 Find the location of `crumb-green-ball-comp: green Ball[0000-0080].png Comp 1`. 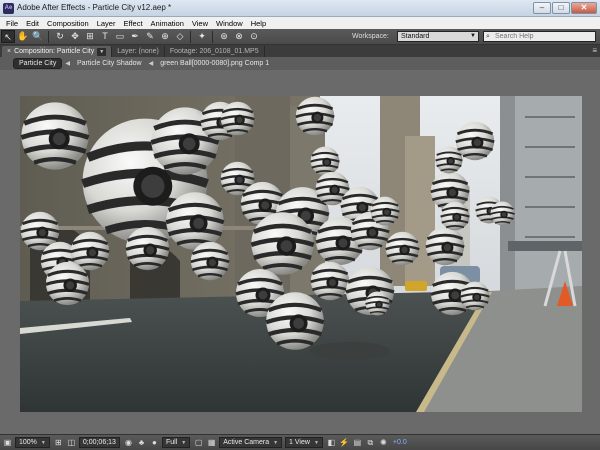

crumb-green-ball-comp: green Ball[0000-0080].png Comp 1 is located at coordinates (214, 63).